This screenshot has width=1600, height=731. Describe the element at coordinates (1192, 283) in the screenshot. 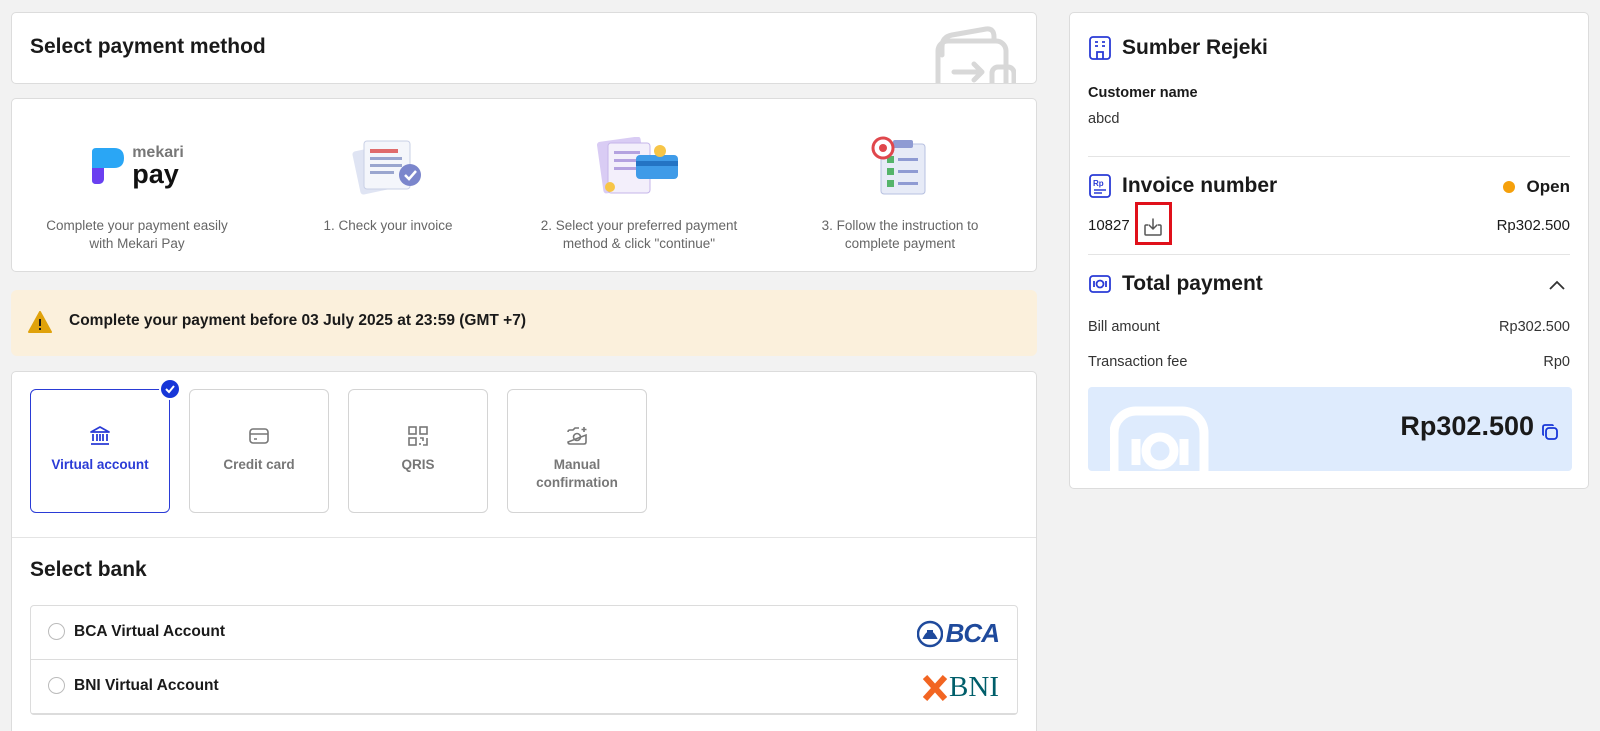

I see `total-payment-title: Total payment` at that location.